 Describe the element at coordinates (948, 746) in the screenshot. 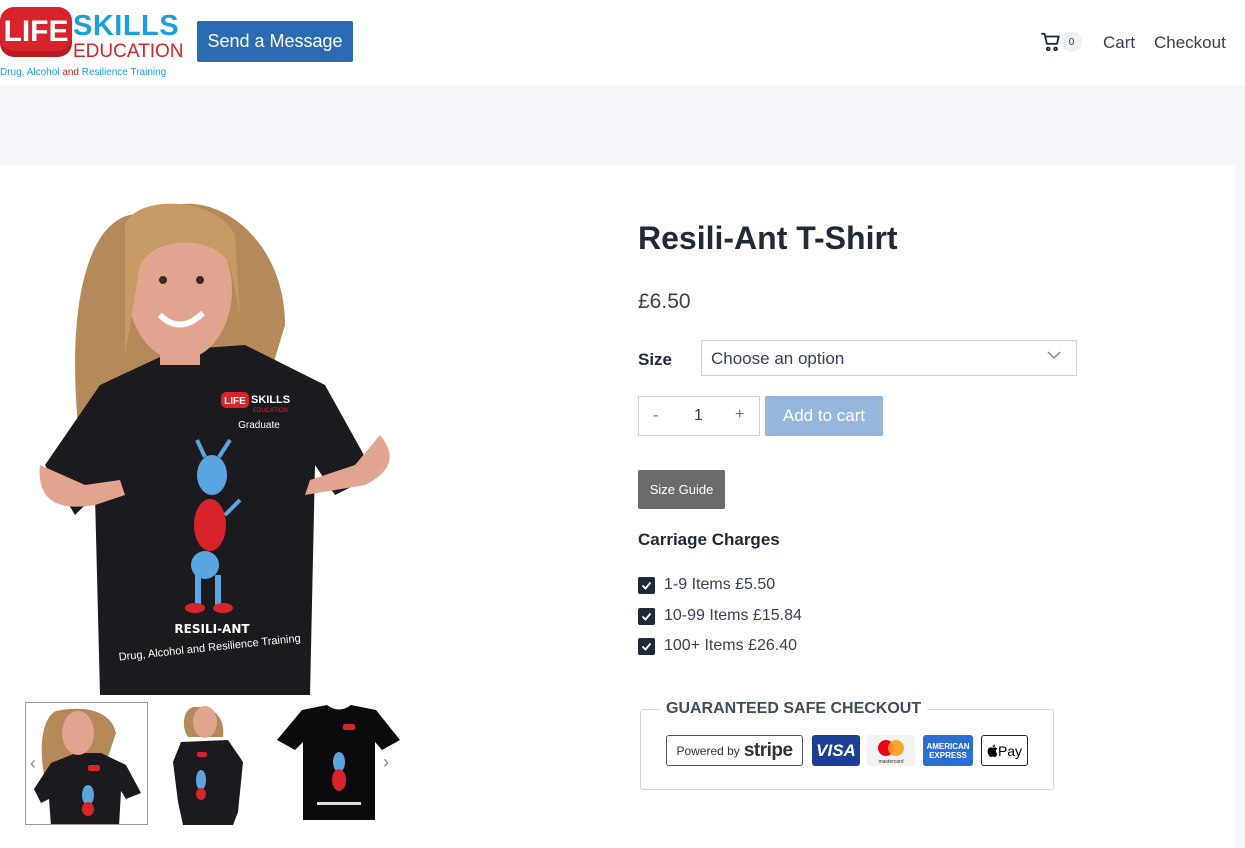

I see `amex-line-1: AMERICAN` at that location.